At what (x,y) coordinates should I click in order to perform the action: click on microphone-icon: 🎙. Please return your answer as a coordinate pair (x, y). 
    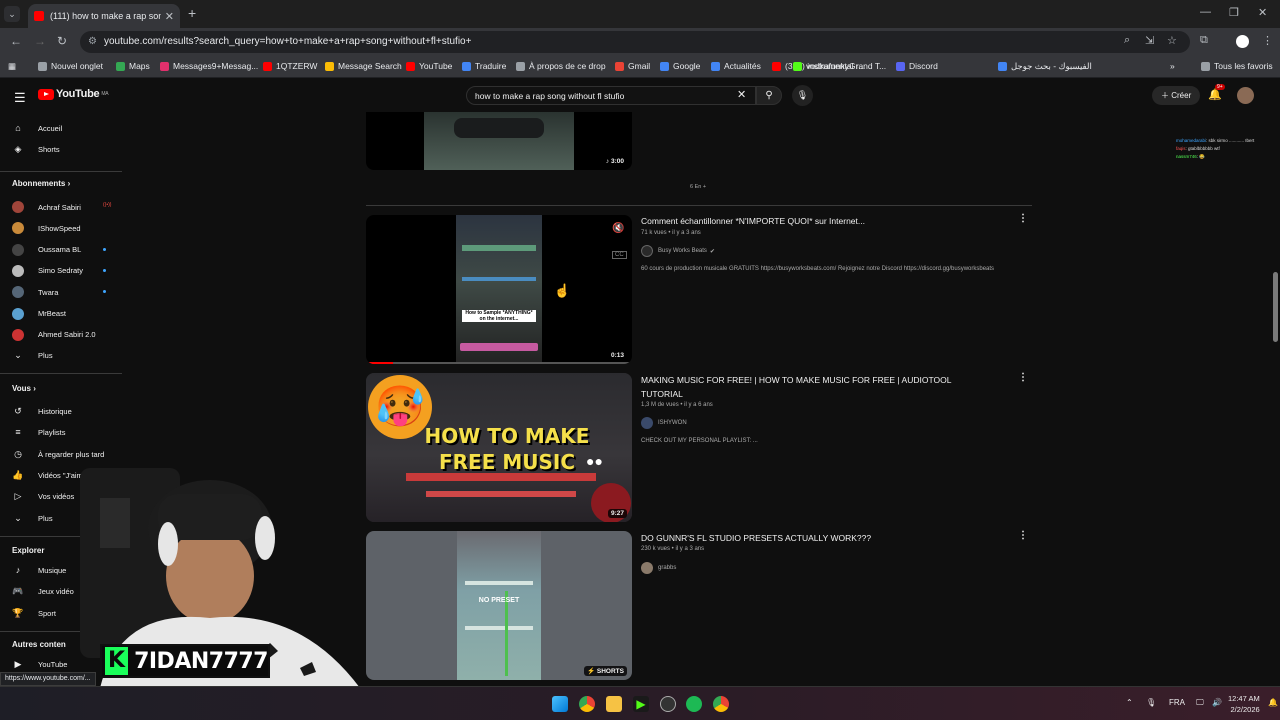
    Looking at the image, I should click on (1151, 702).